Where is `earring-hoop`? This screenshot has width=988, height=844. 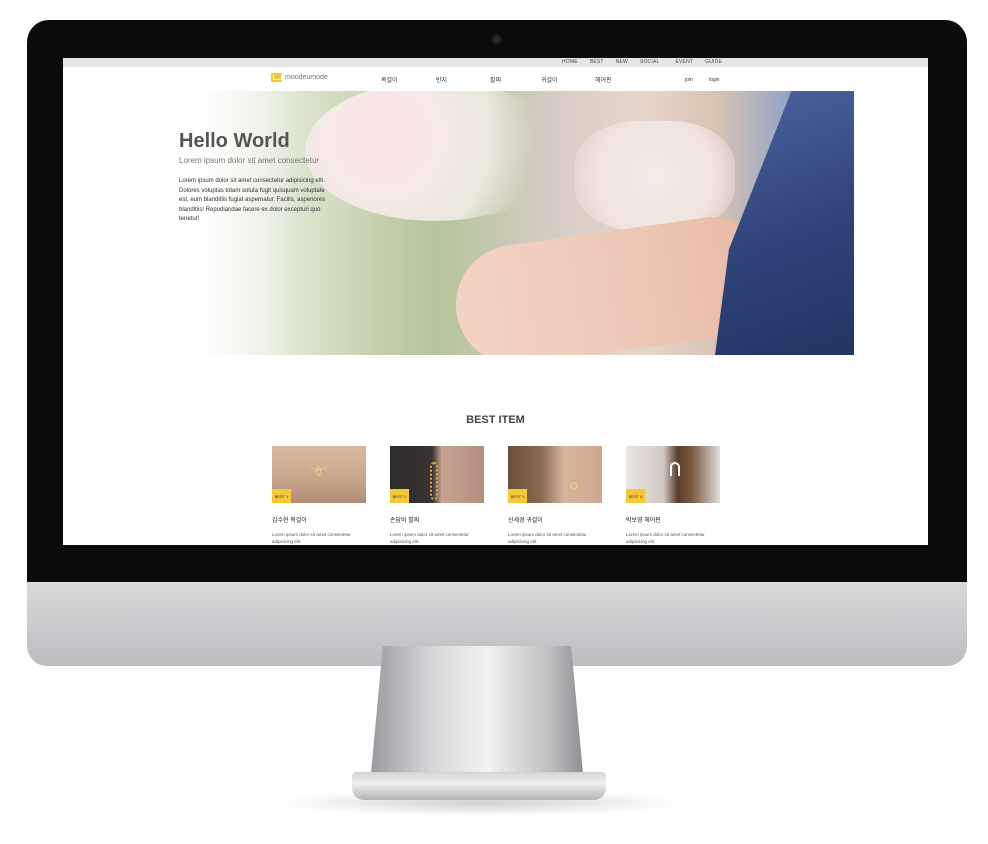
earring-hoop is located at coordinates (574, 486).